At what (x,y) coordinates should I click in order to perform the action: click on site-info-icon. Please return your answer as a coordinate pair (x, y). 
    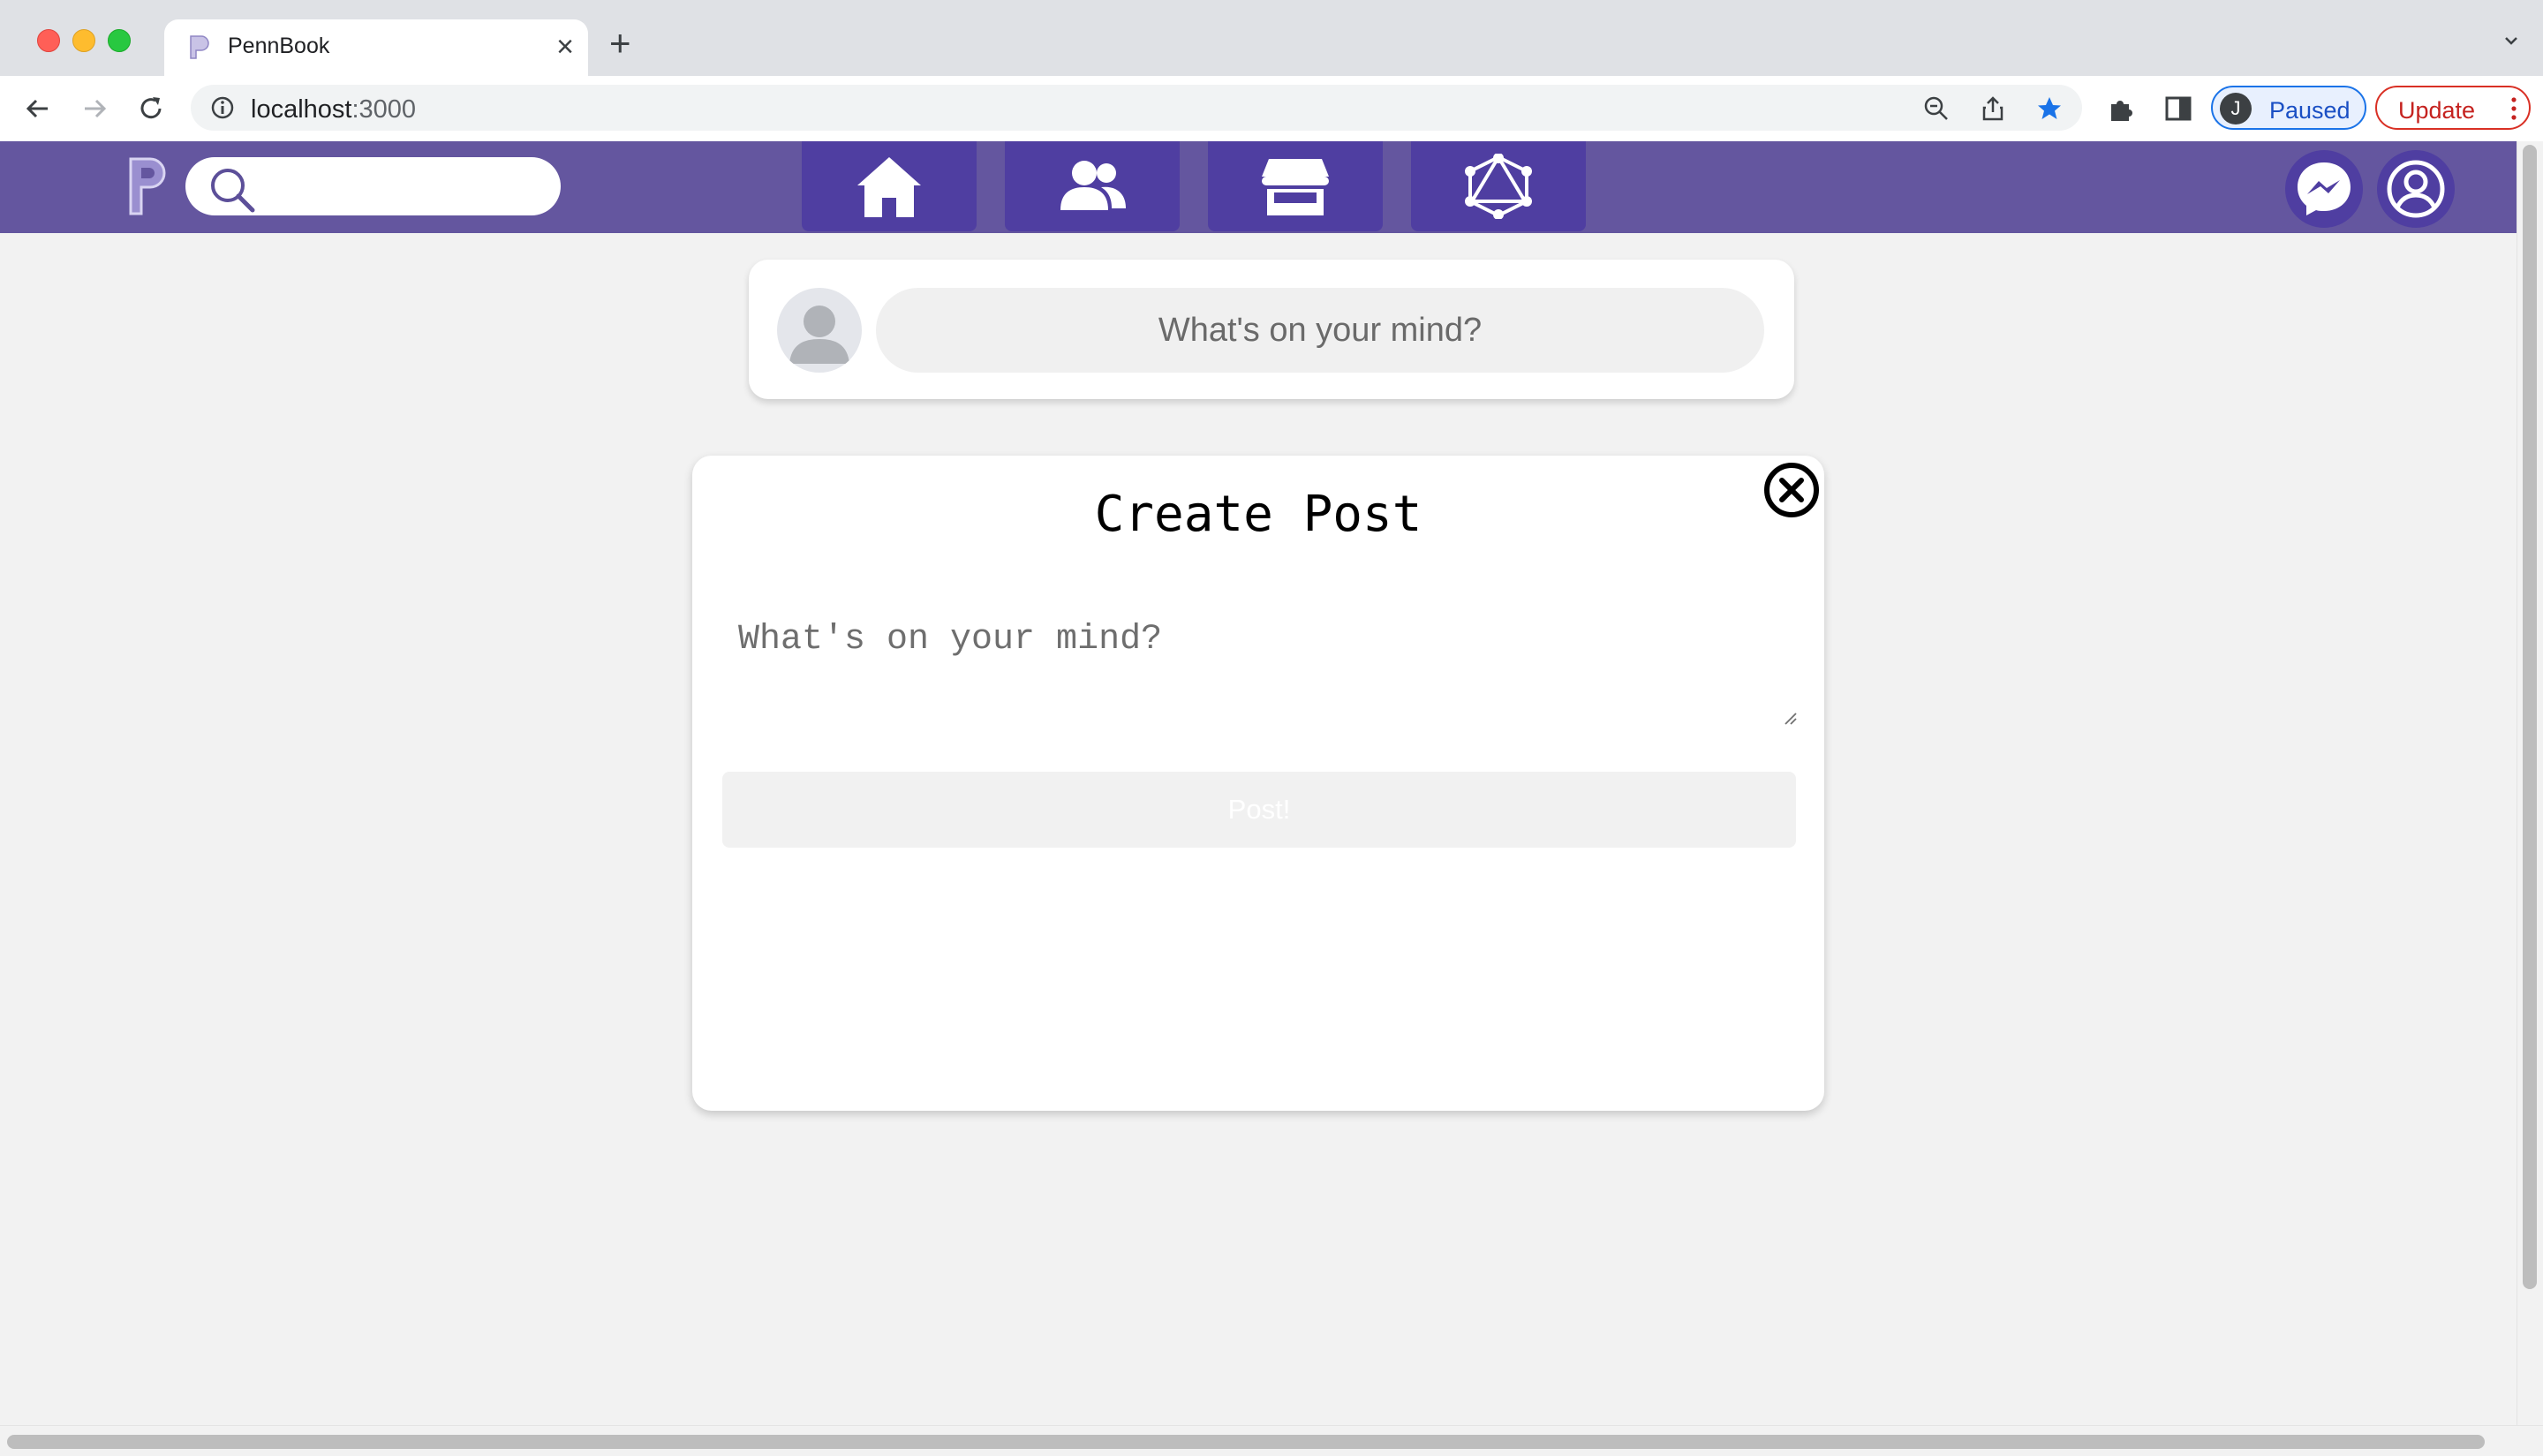
    Looking at the image, I should click on (223, 107).